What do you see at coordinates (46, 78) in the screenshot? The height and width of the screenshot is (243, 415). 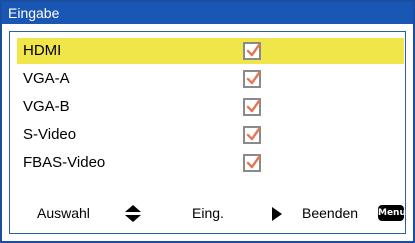 I see `input-label: VGA-A` at bounding box center [46, 78].